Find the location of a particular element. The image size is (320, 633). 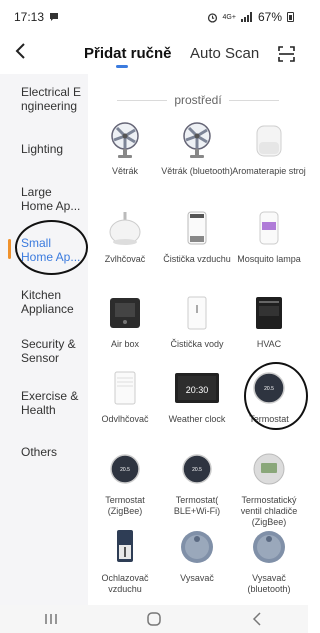

status-time: 17:13 is located at coordinates (29, 17).